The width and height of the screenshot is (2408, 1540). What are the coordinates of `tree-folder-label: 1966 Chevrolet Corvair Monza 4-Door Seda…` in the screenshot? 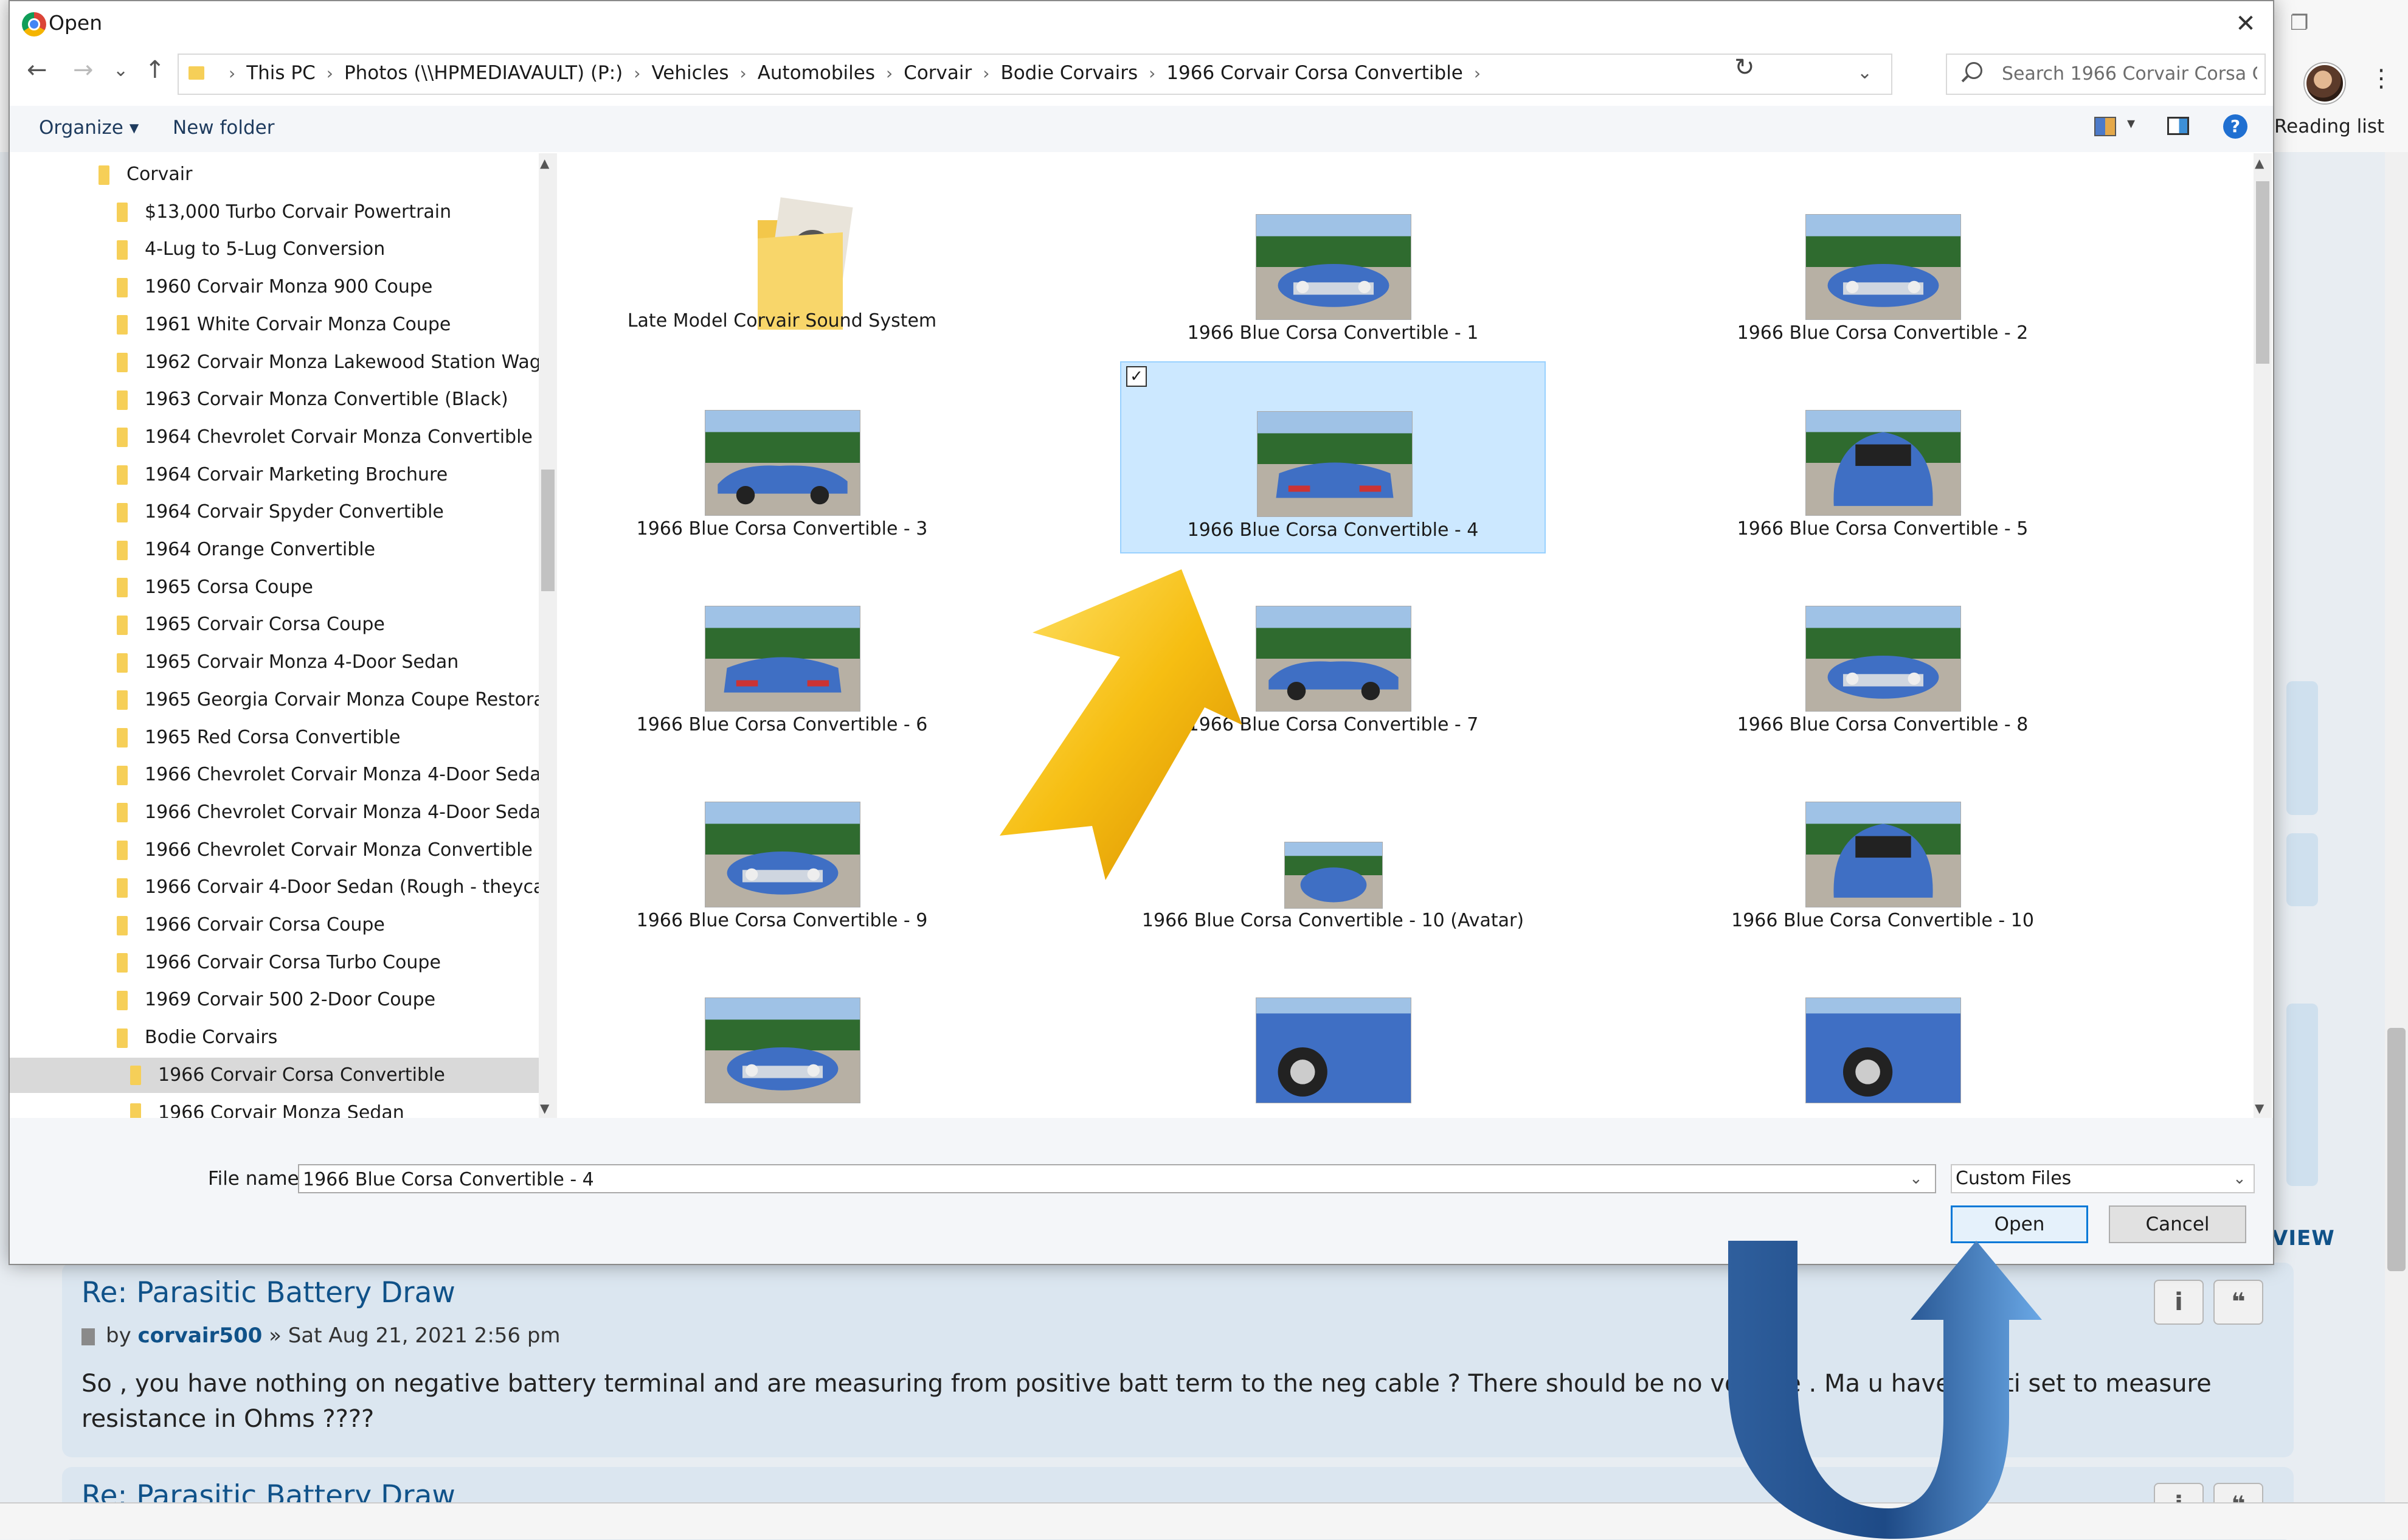 It's located at (342, 775).